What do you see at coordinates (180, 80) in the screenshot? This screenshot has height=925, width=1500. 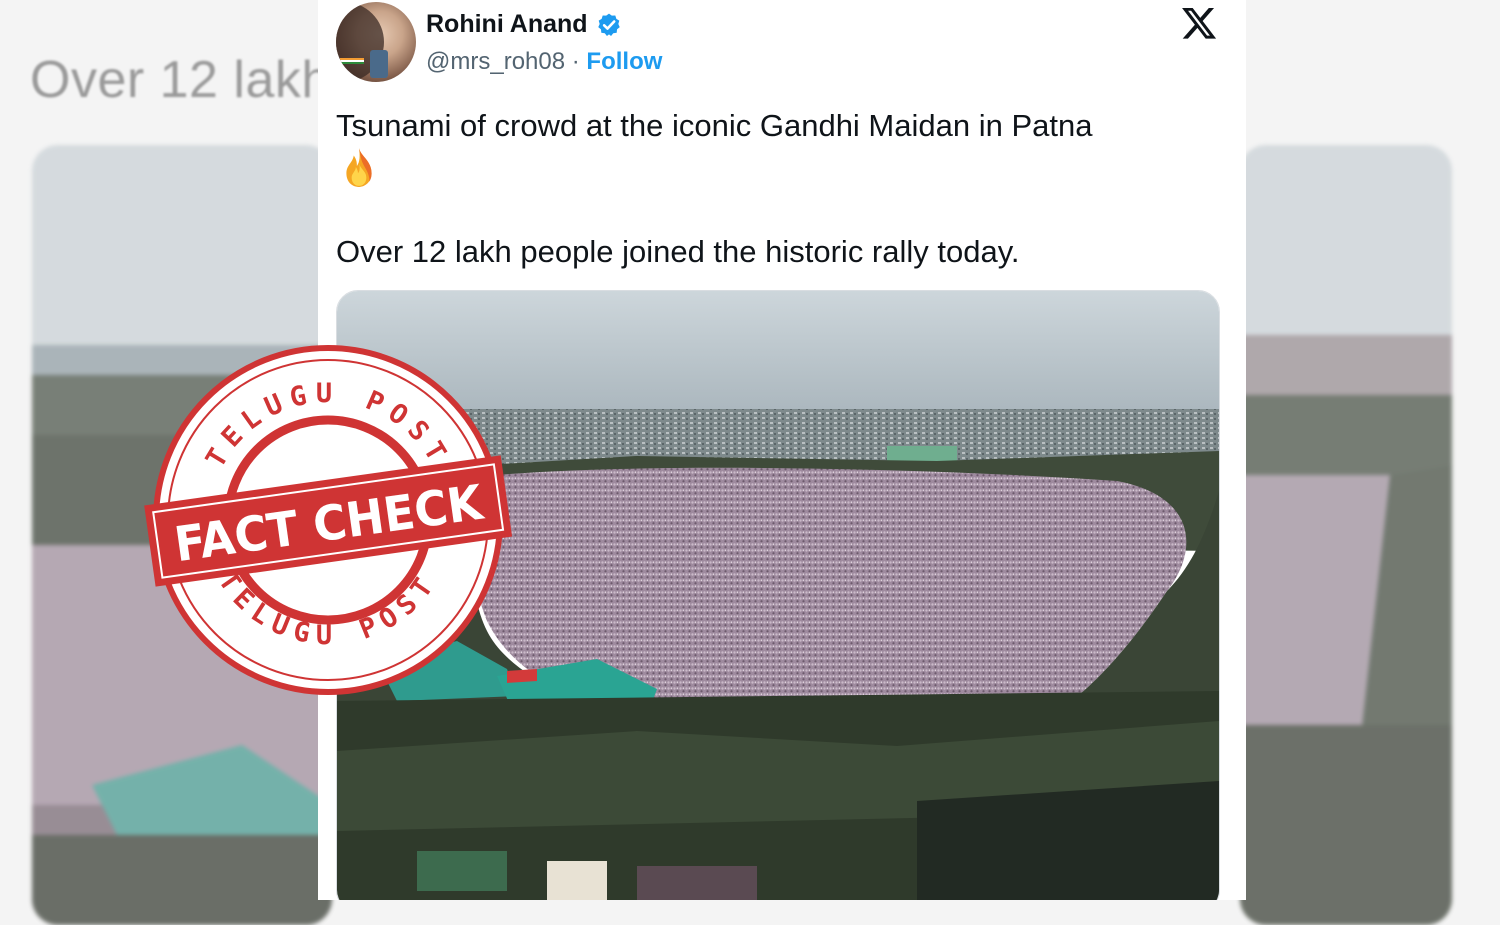 I see `background-headline: Over 12 lakh` at bounding box center [180, 80].